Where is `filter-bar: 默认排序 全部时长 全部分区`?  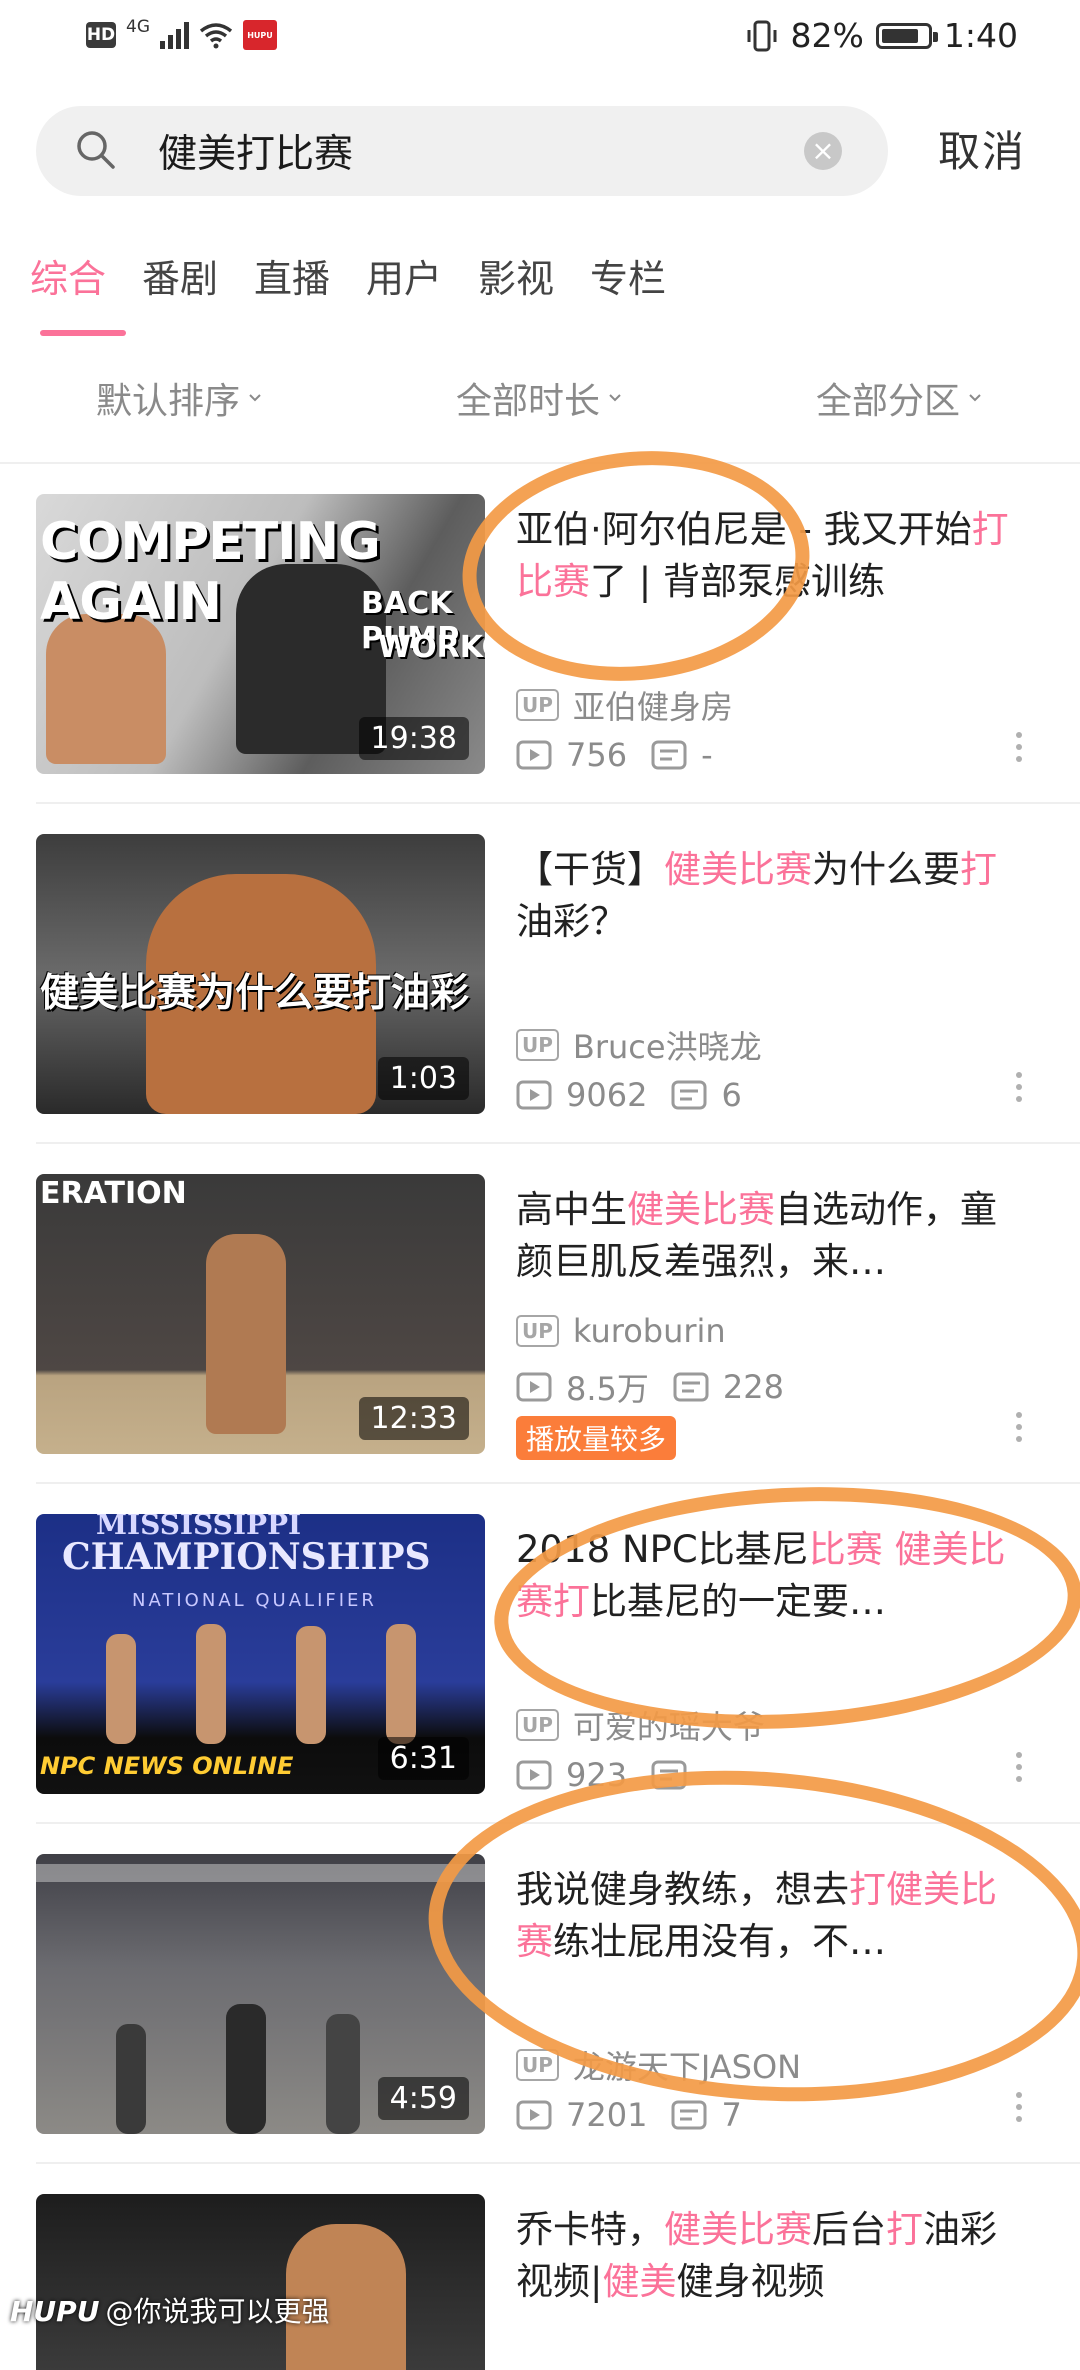 filter-bar: 默认排序 全部时长 全部分区 is located at coordinates (540, 402).